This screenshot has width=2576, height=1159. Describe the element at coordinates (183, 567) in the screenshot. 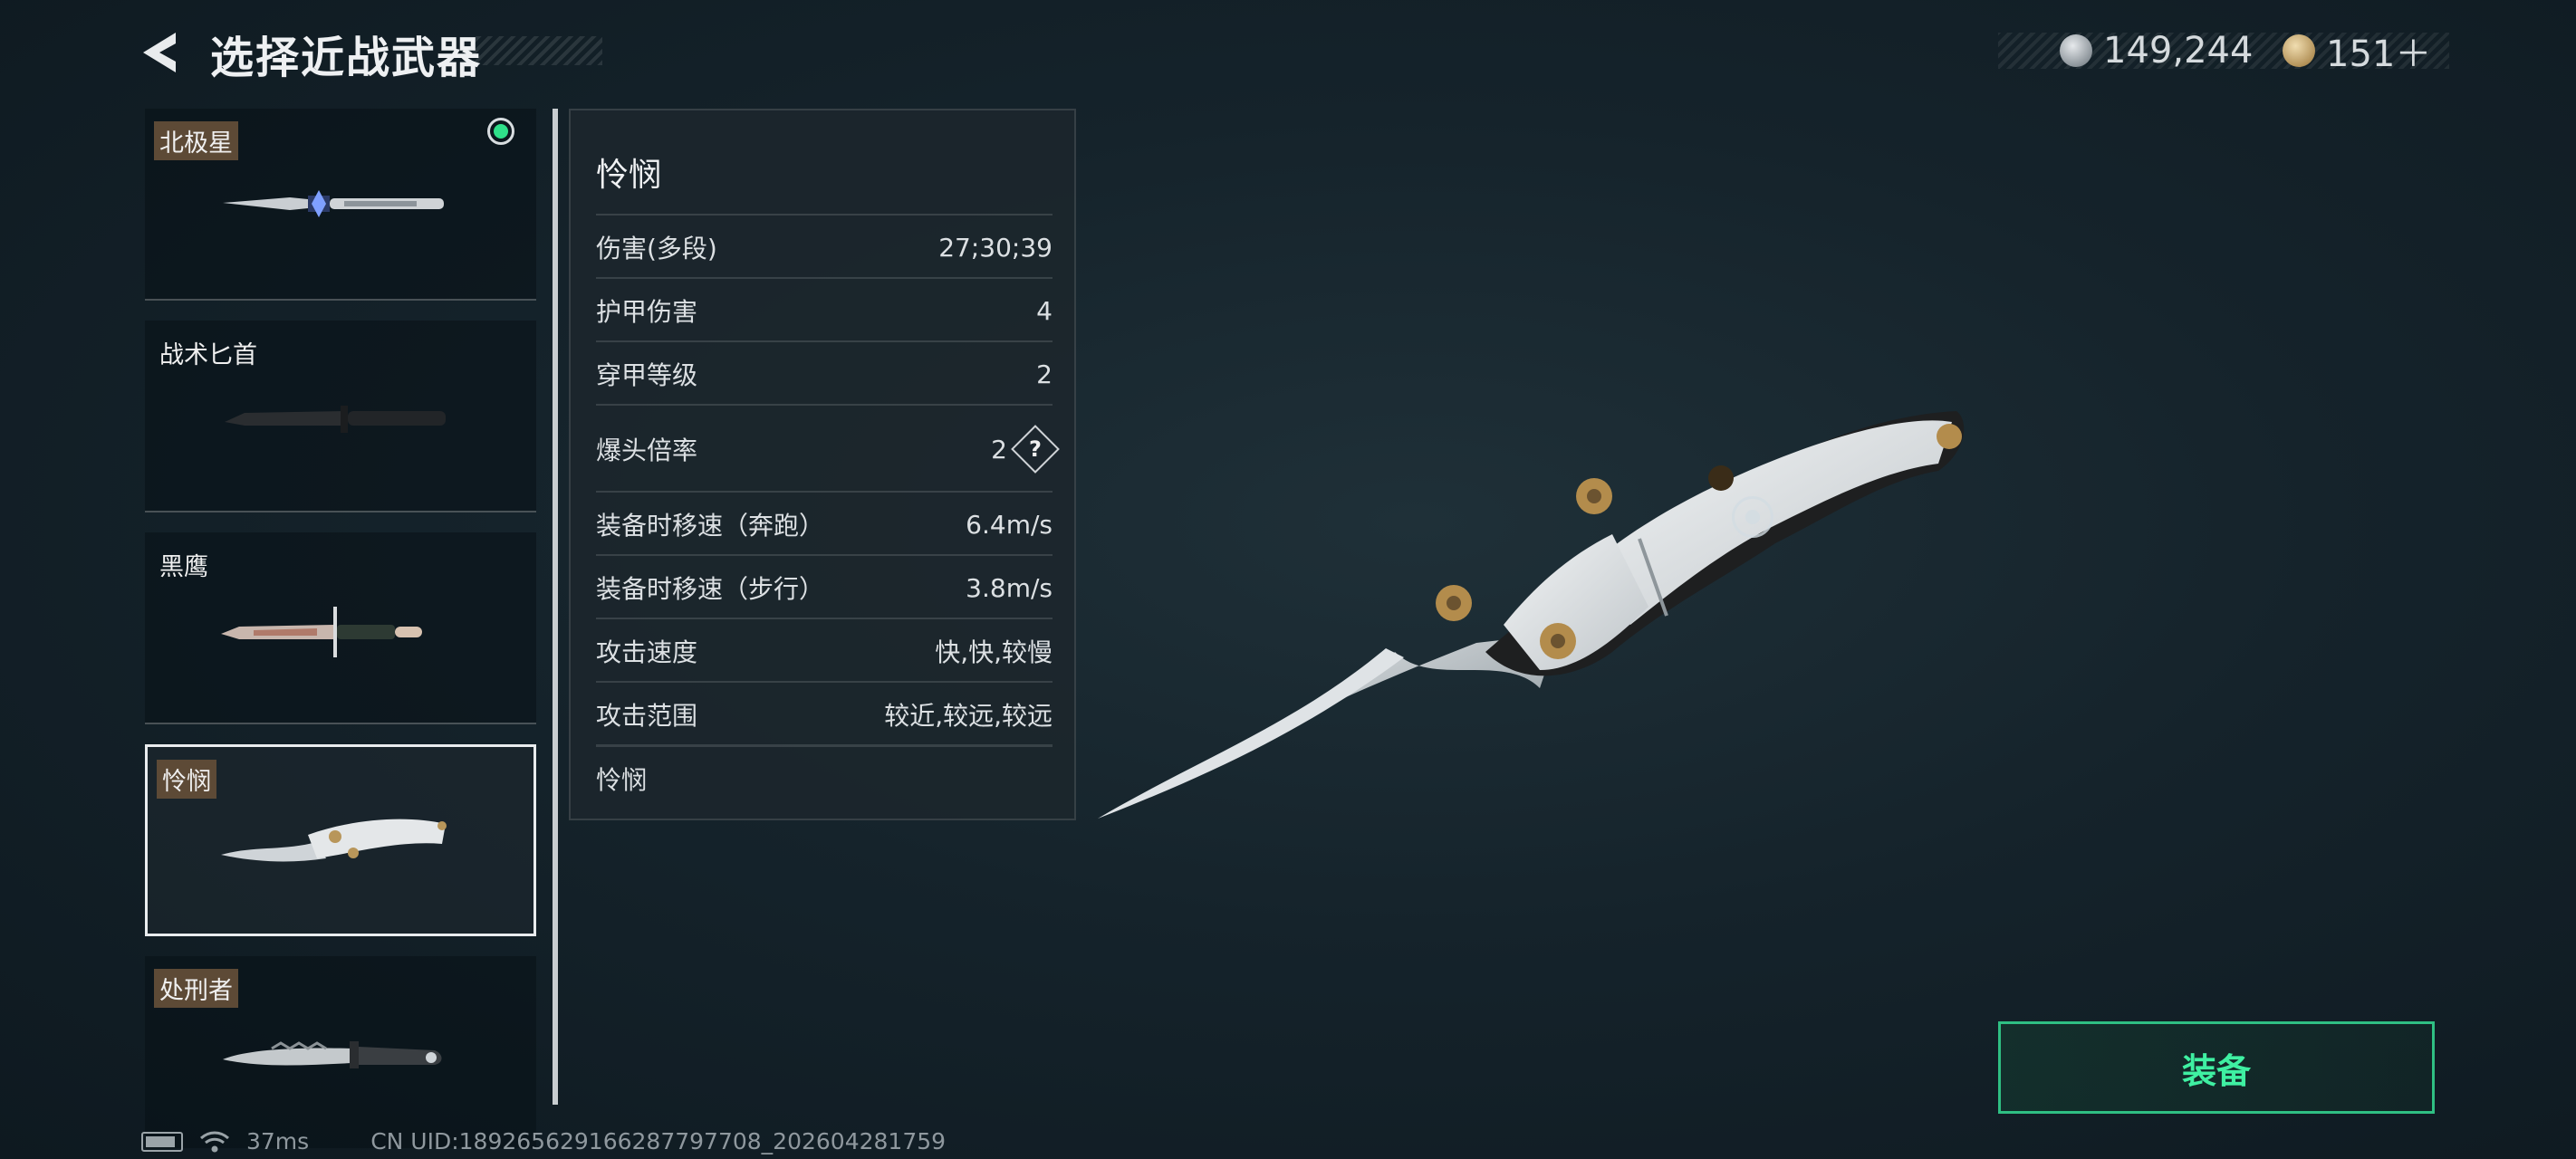

I see `weapon-name: 黑鹰` at that location.